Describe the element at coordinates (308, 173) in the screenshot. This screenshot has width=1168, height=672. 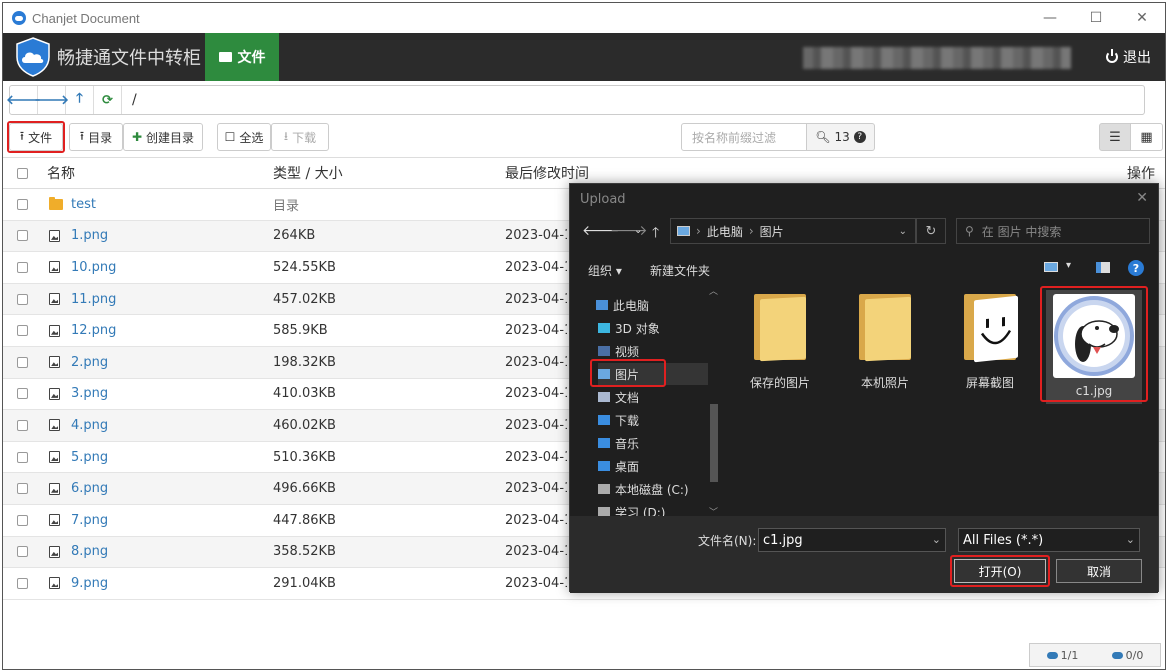
I see `col-type-size: 类型 / 大小` at that location.